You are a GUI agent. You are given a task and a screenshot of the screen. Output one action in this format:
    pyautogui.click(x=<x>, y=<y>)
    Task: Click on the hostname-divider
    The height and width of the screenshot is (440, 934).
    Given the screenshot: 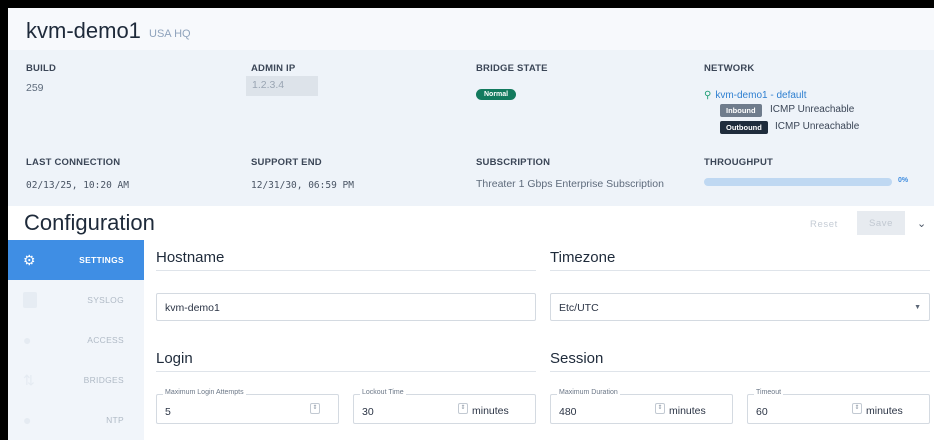 What is the action you would take?
    pyautogui.click(x=346, y=270)
    